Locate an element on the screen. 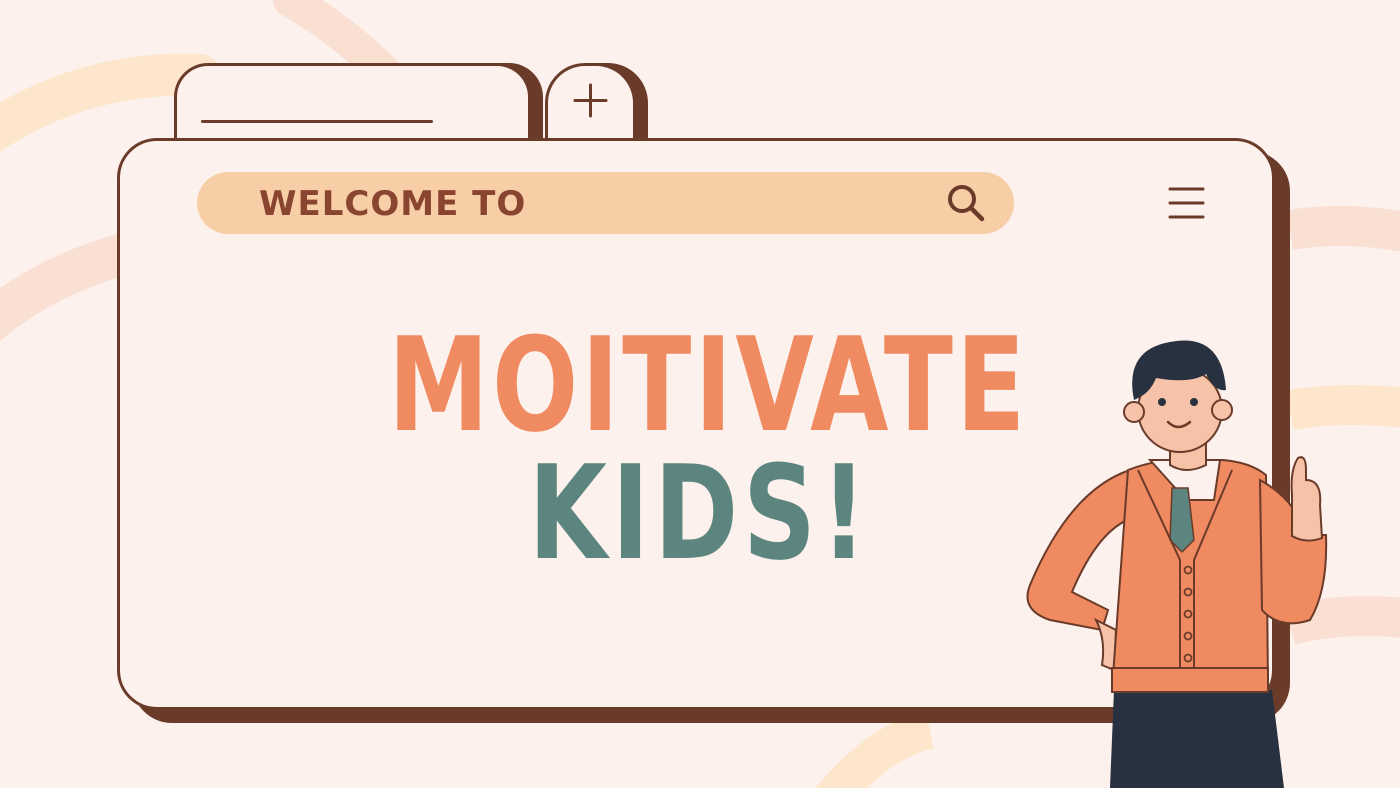 The image size is (1400, 788). search-bar: WELCOME TO is located at coordinates (605, 203).